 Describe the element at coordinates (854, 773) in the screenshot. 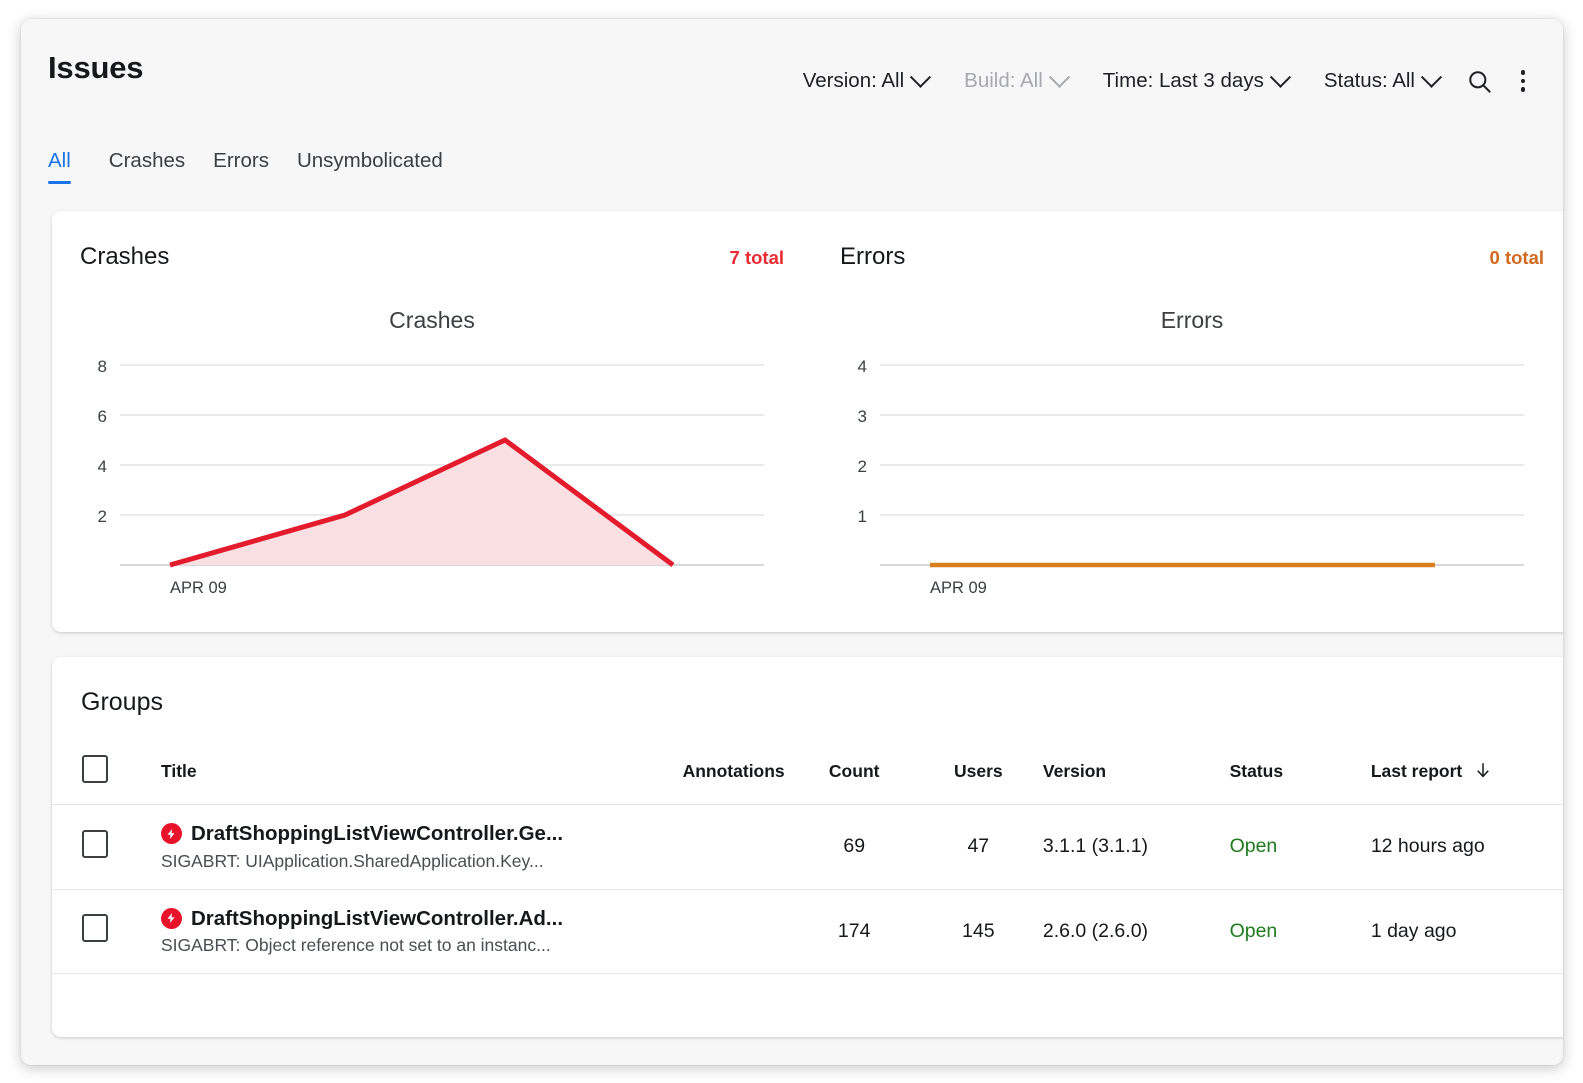

I see `column-count: Count` at that location.